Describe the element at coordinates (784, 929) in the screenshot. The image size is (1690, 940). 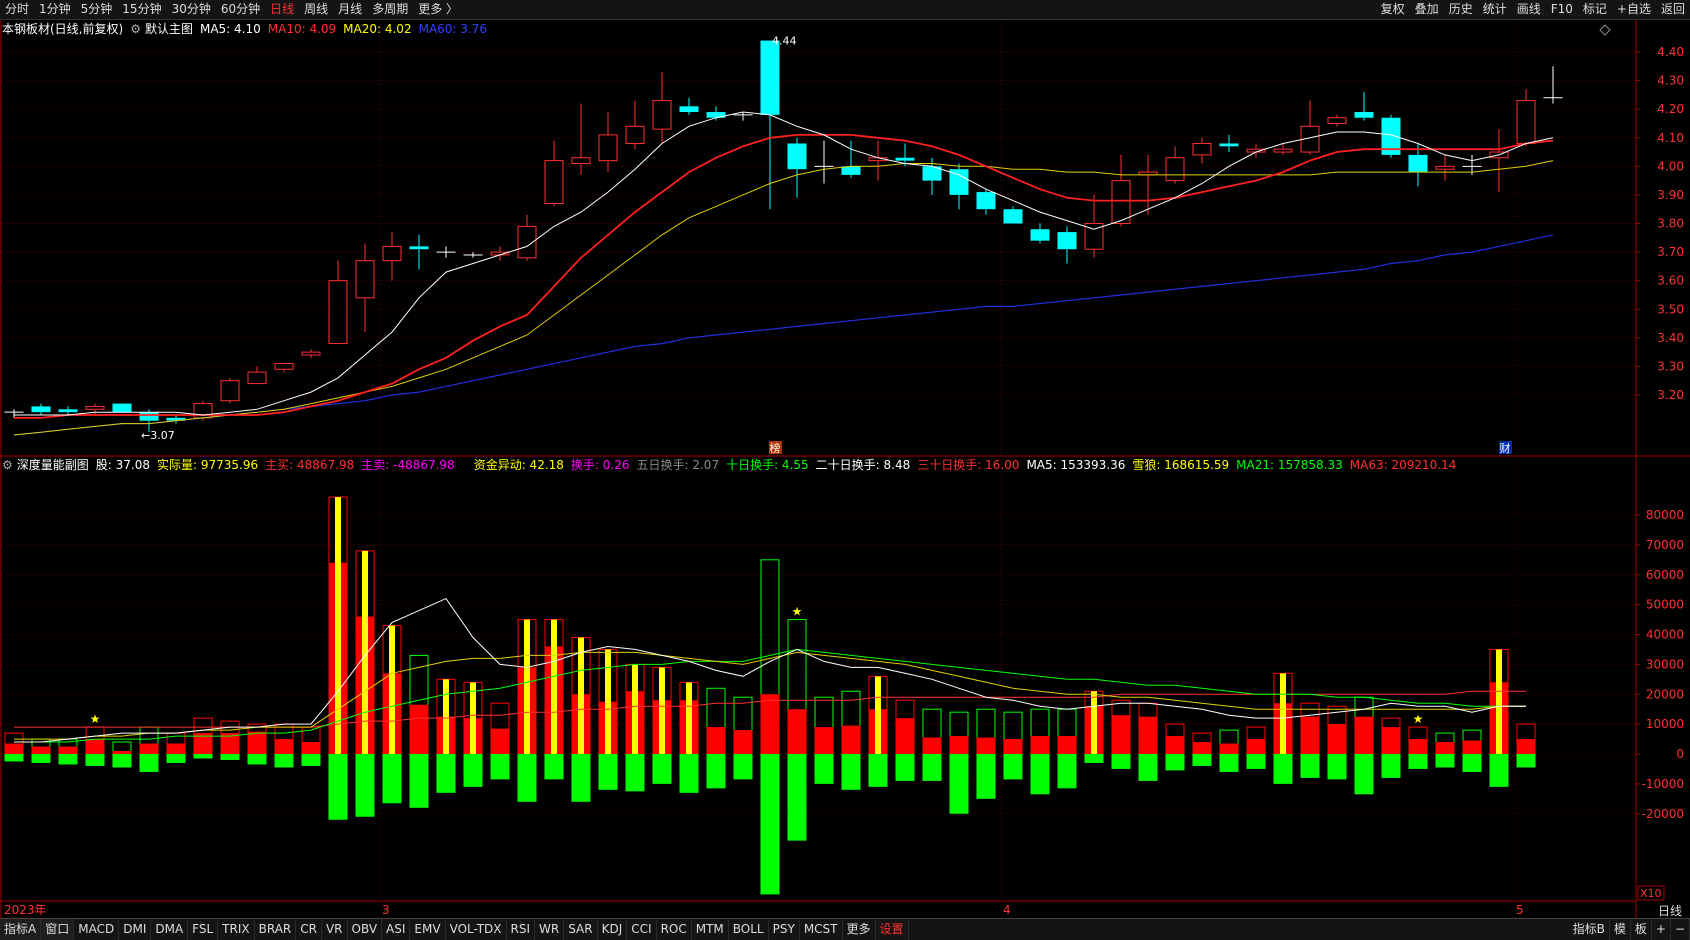
I see `indicator-tab-22: PSY` at that location.